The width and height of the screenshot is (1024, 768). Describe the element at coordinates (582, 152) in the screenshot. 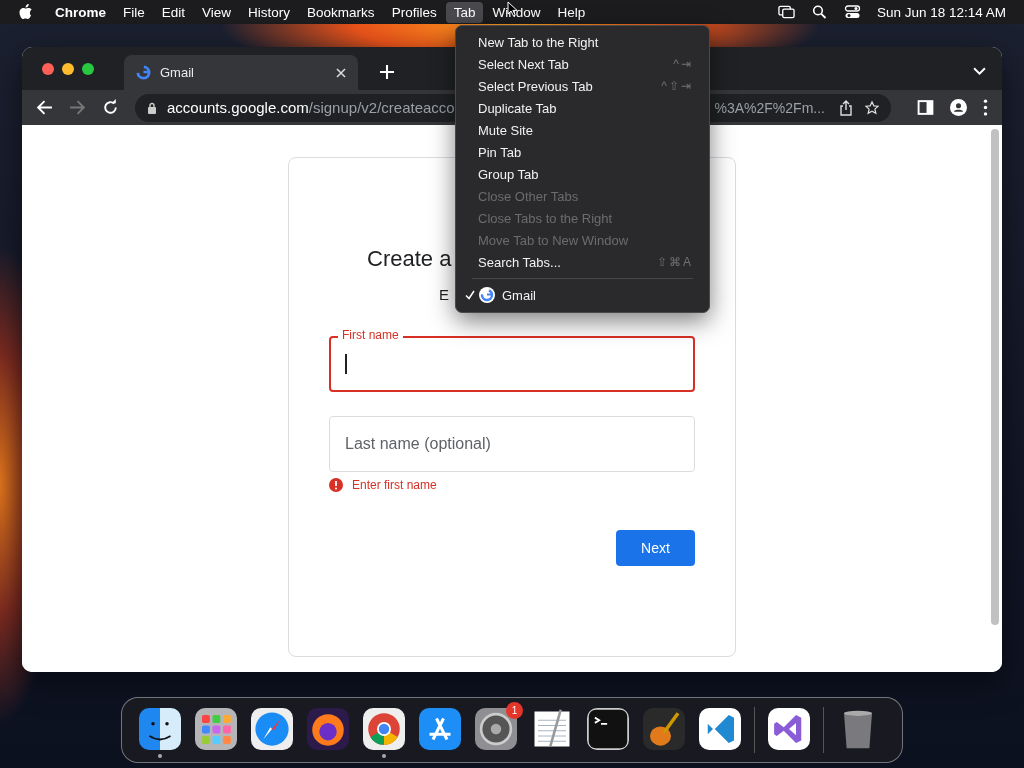

I see `menu-item: Pin Tab` at that location.